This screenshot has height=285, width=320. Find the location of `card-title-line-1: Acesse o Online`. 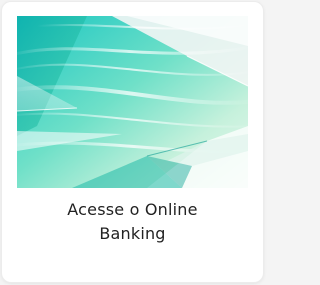

card-title-line-1: Acesse o Online is located at coordinates (132, 209).